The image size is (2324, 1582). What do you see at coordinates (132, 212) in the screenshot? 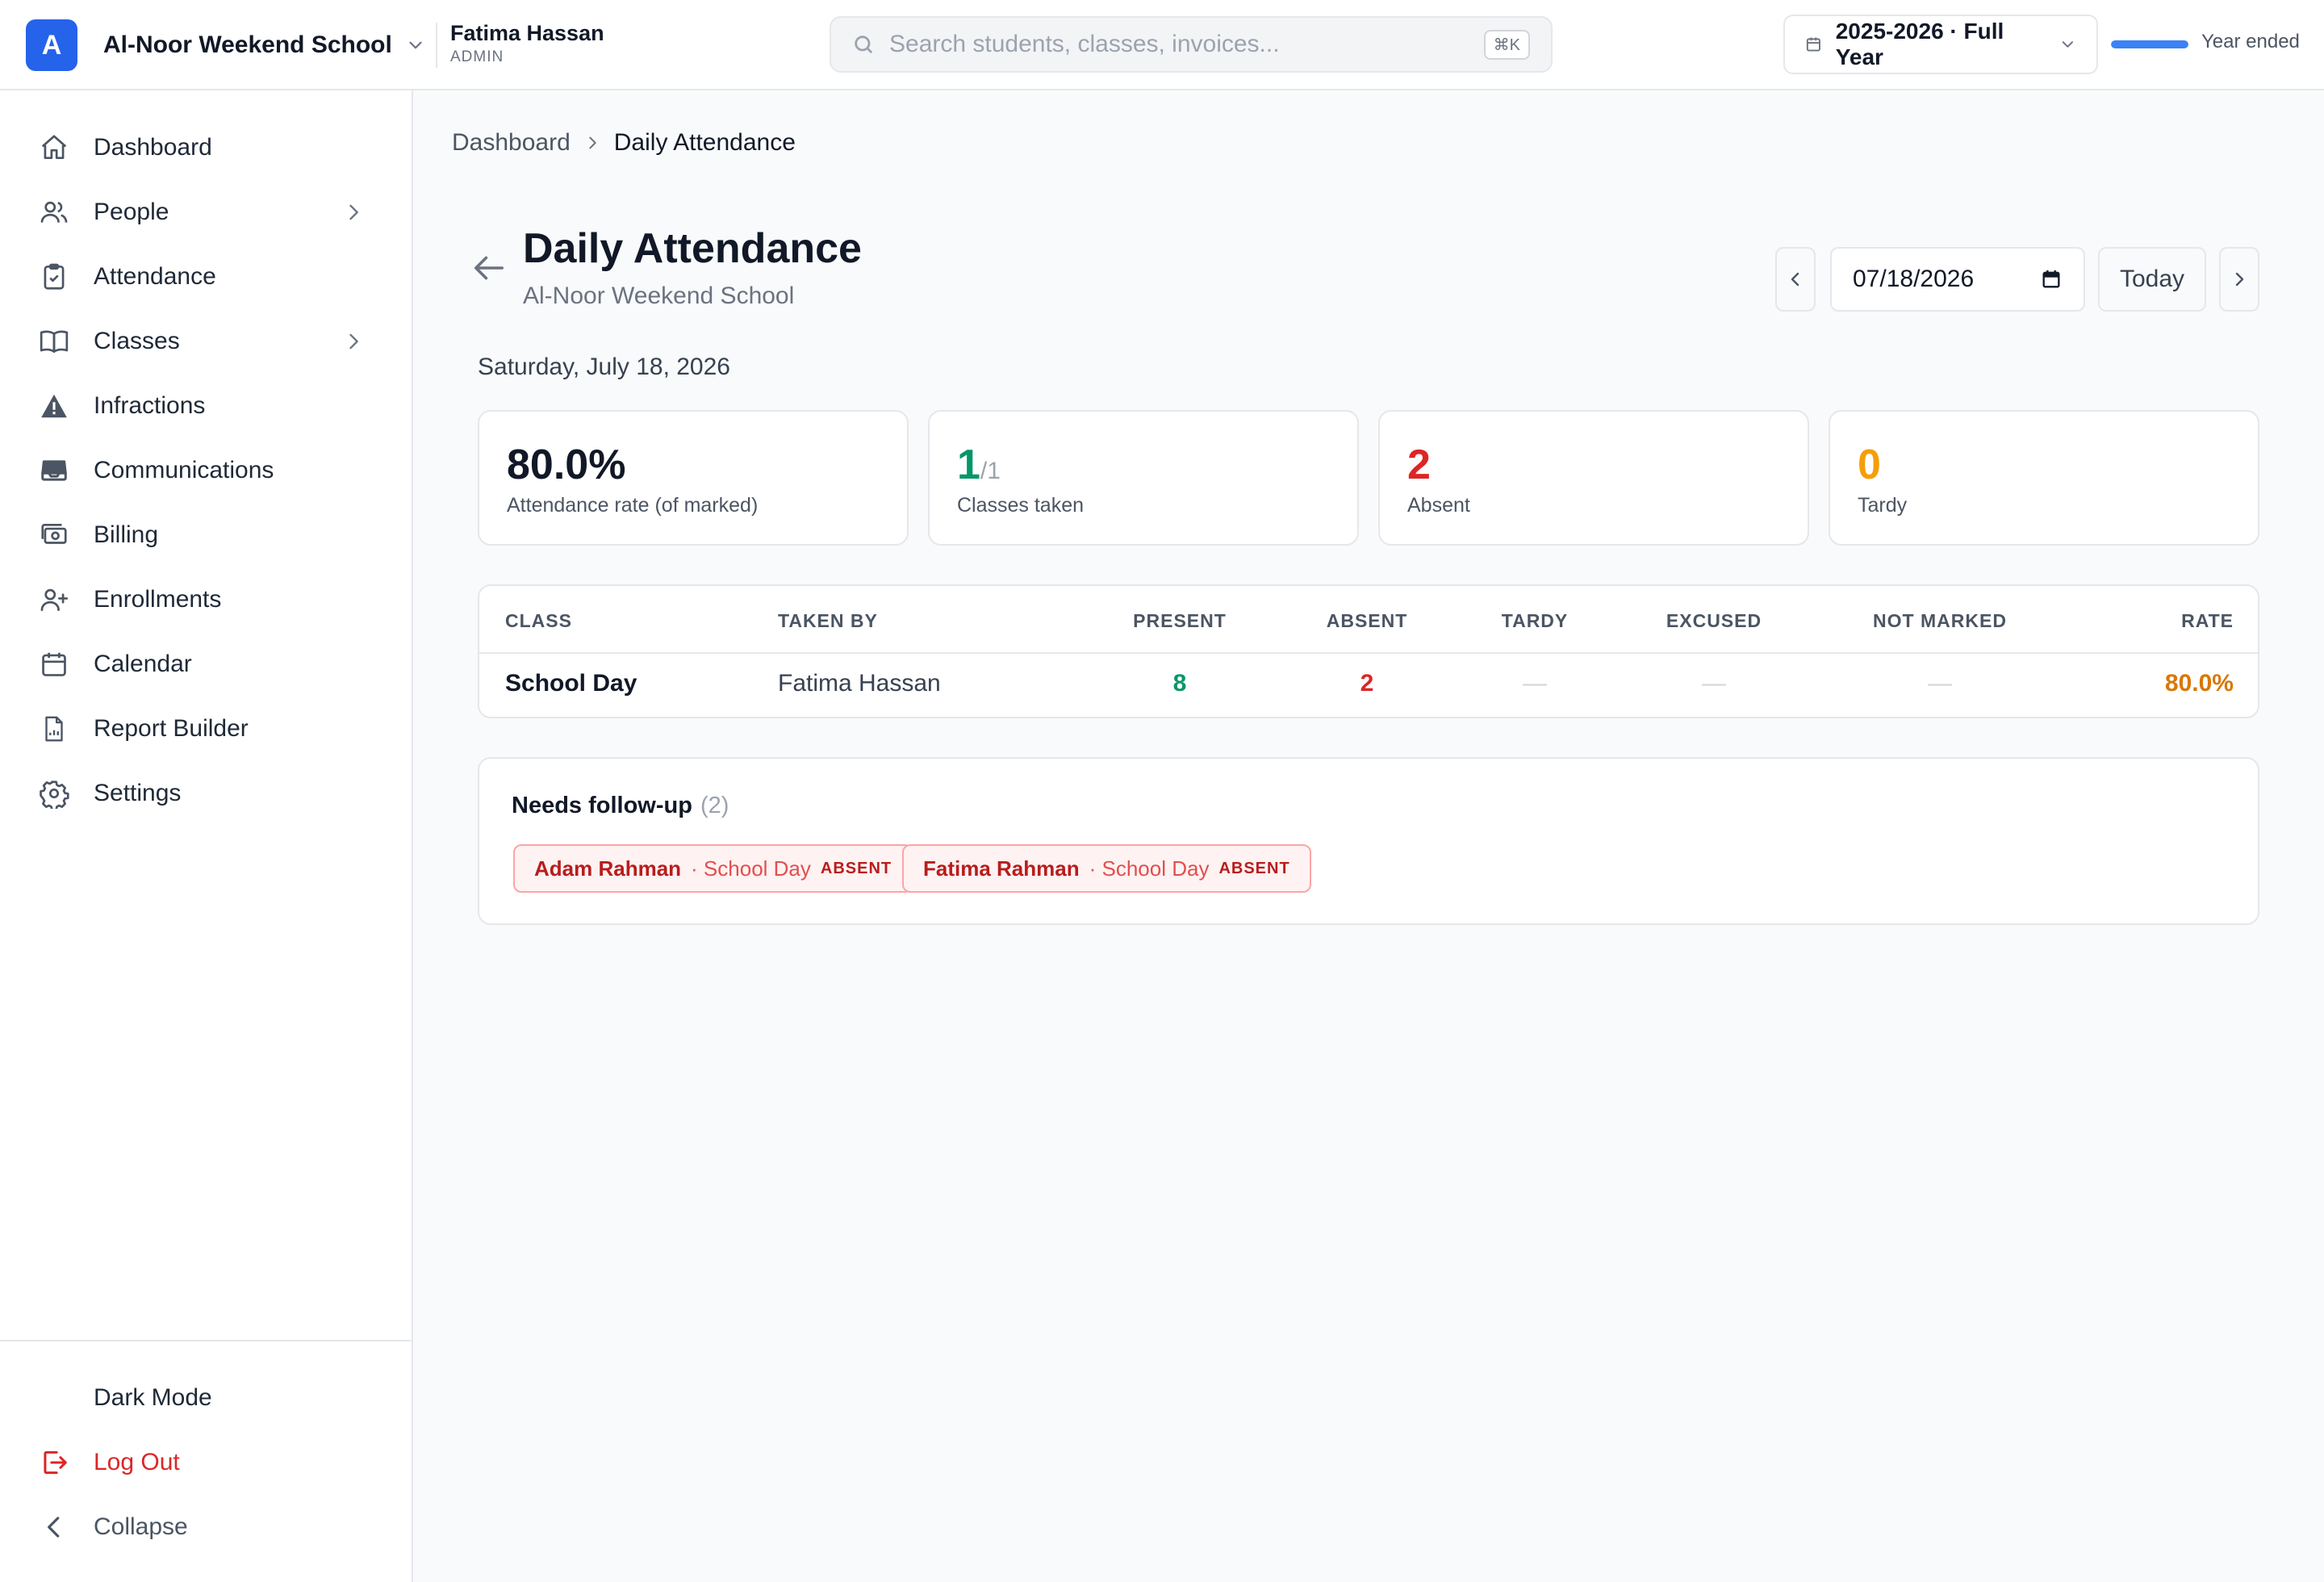
I see `sidebar-item-label: People` at bounding box center [132, 212].